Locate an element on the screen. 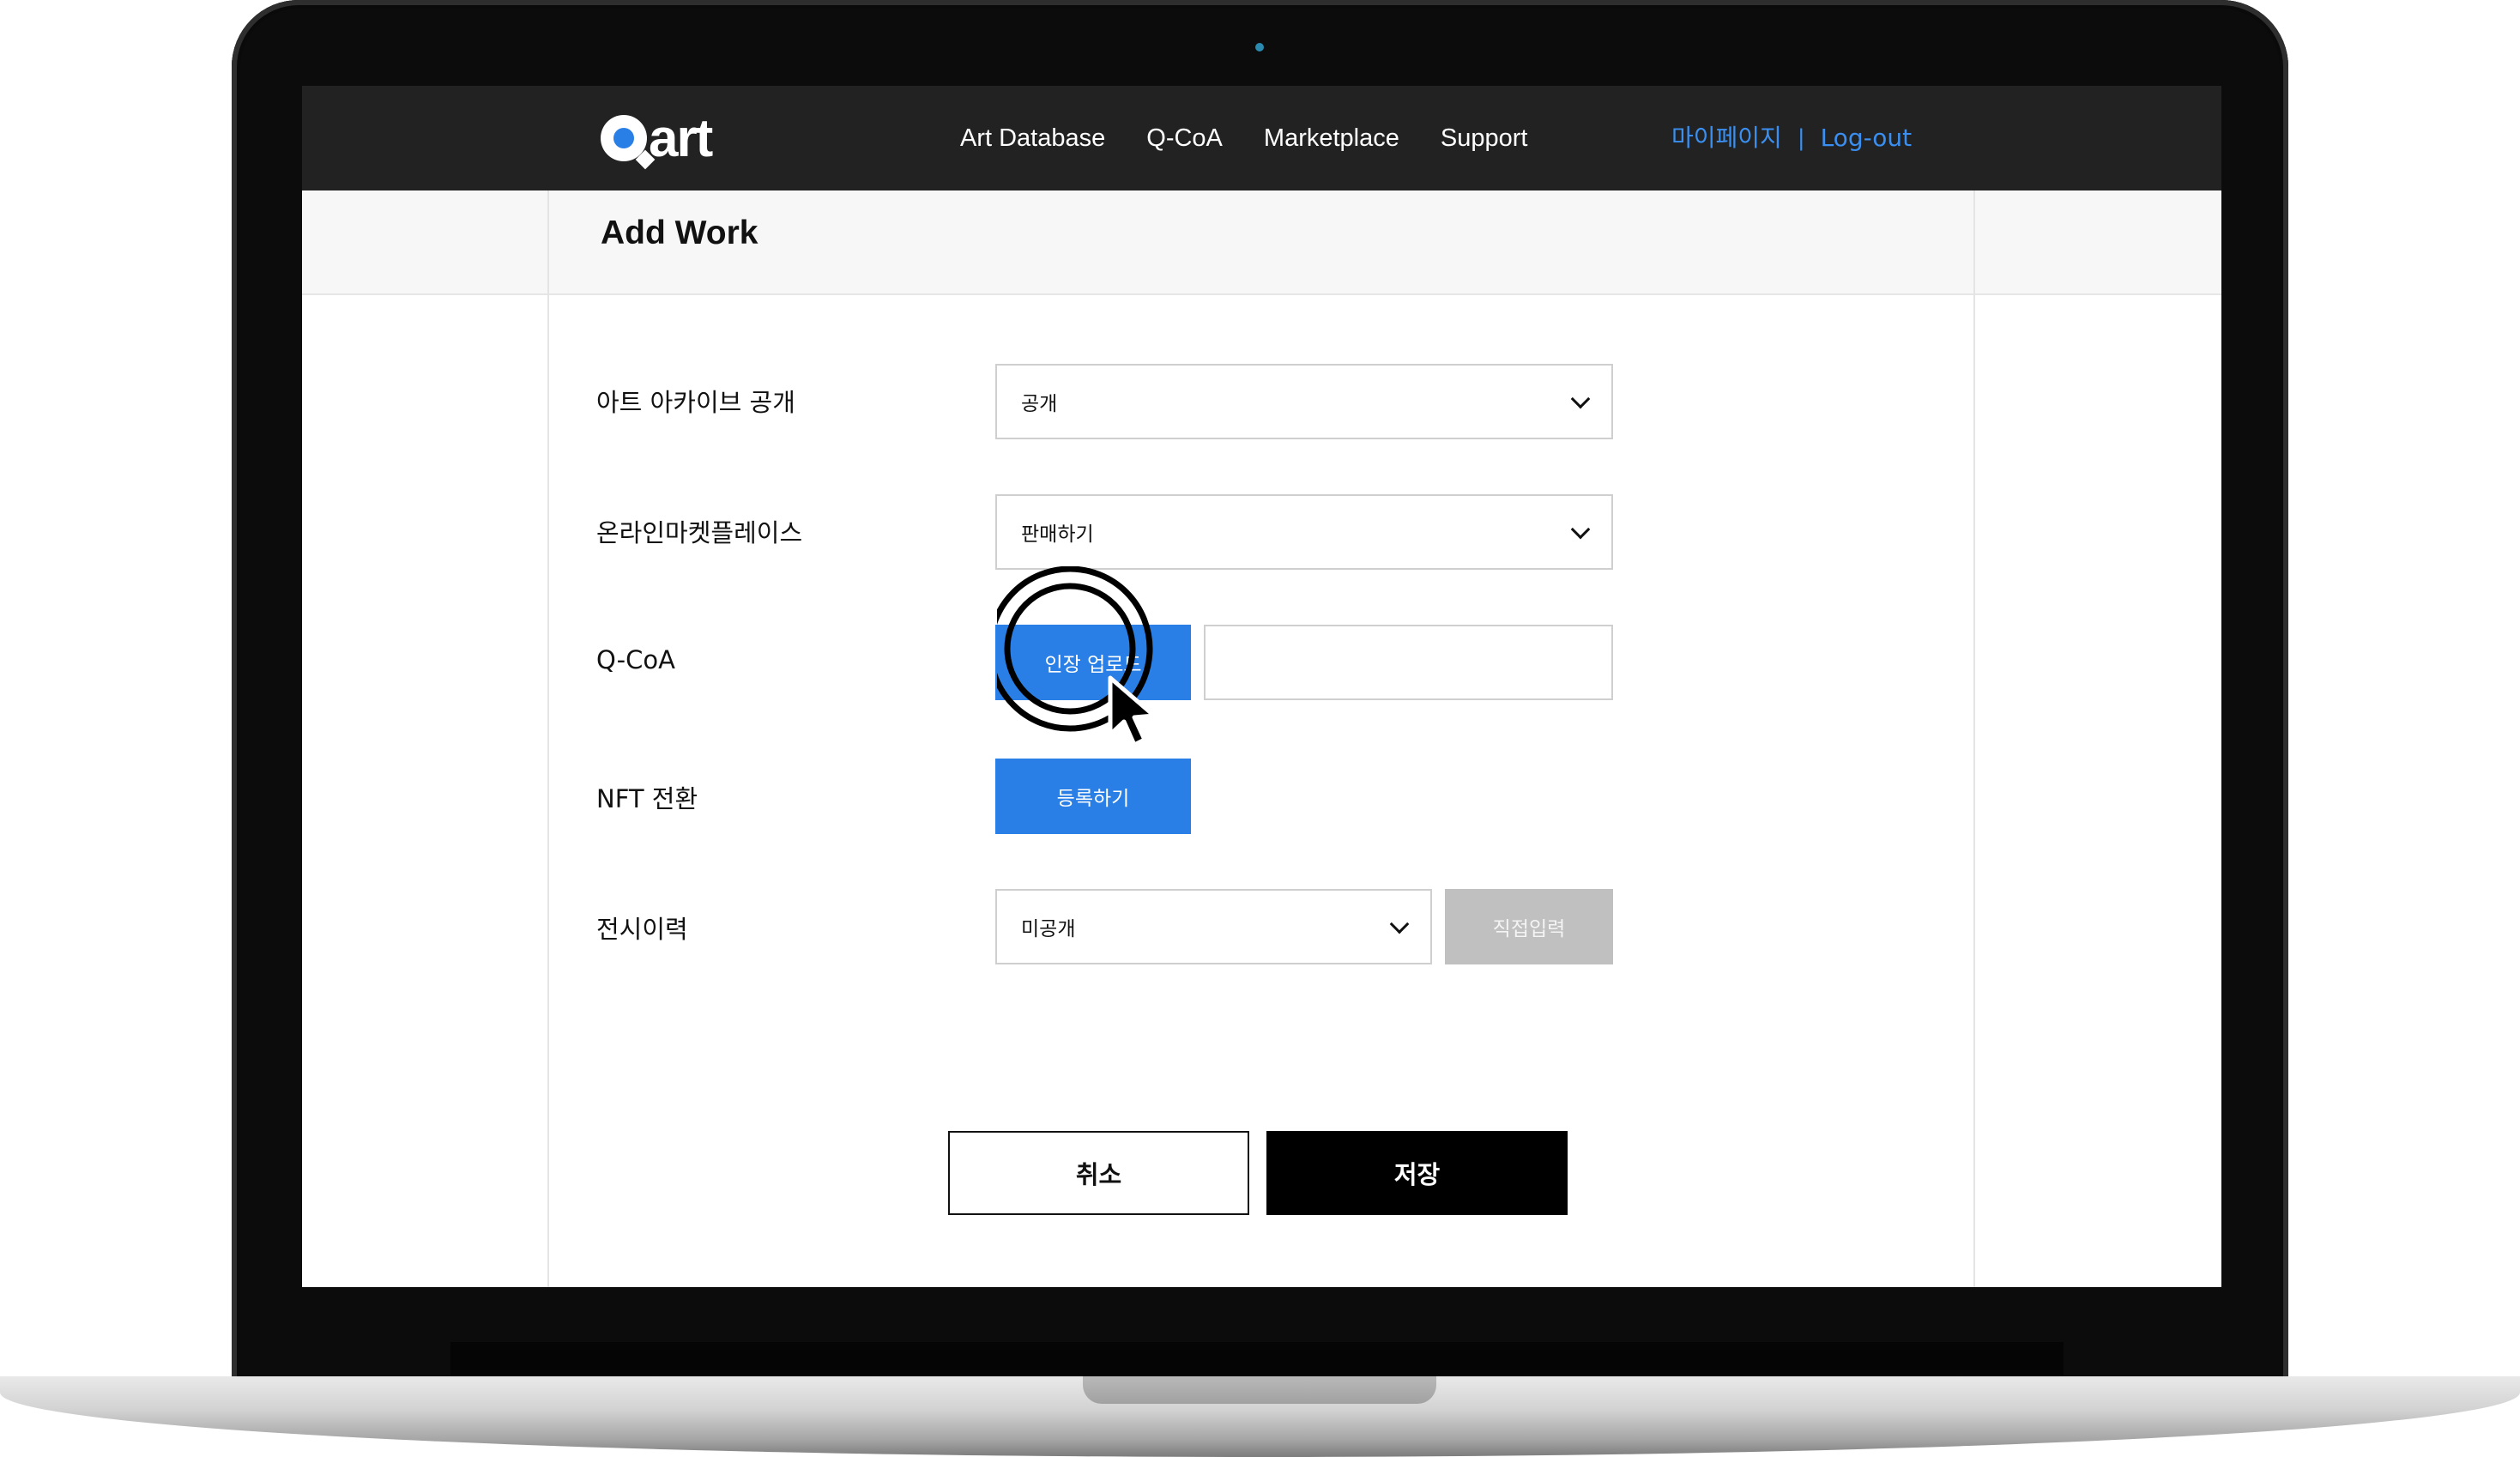 The height and width of the screenshot is (1457, 2520). laptop-notch is located at coordinates (1259, 1390).